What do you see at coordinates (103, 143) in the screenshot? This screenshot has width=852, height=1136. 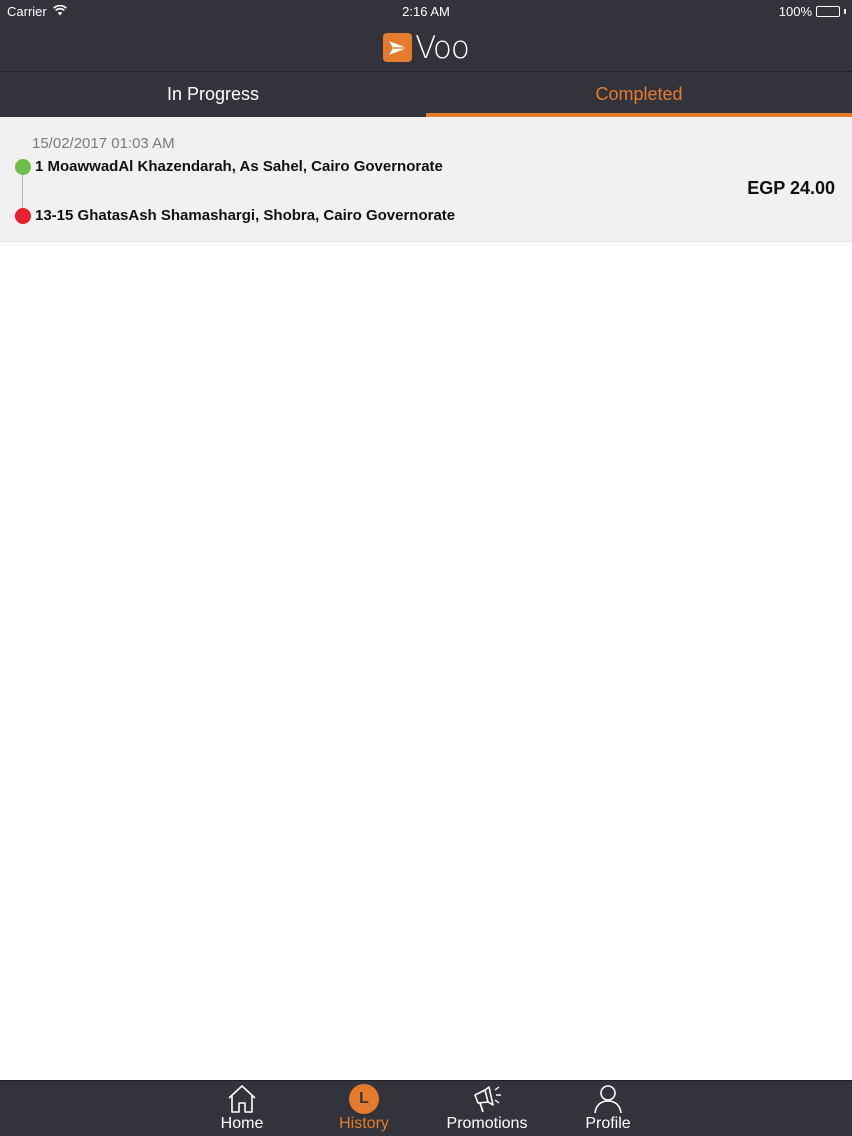 I see `ride-date: 15/02/2017 01:03 AM` at bounding box center [103, 143].